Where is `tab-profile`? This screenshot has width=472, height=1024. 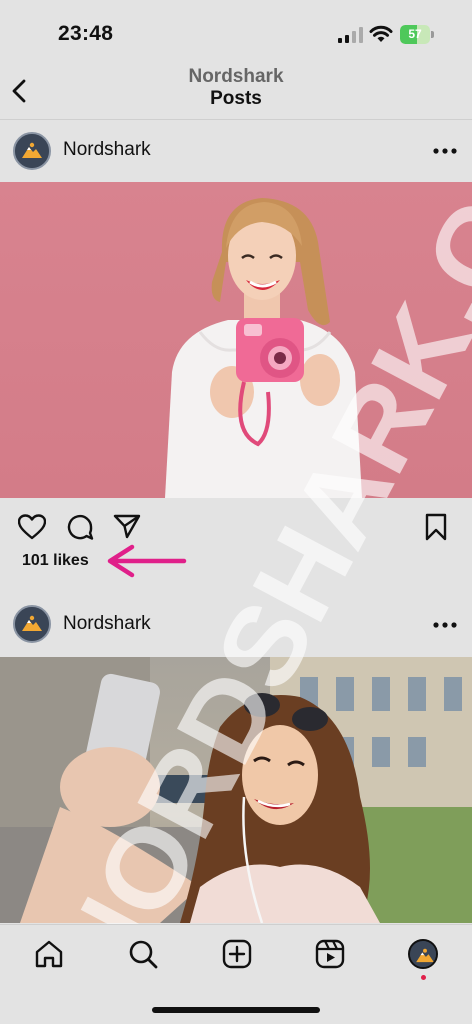
tab-profile is located at coordinates (423, 954).